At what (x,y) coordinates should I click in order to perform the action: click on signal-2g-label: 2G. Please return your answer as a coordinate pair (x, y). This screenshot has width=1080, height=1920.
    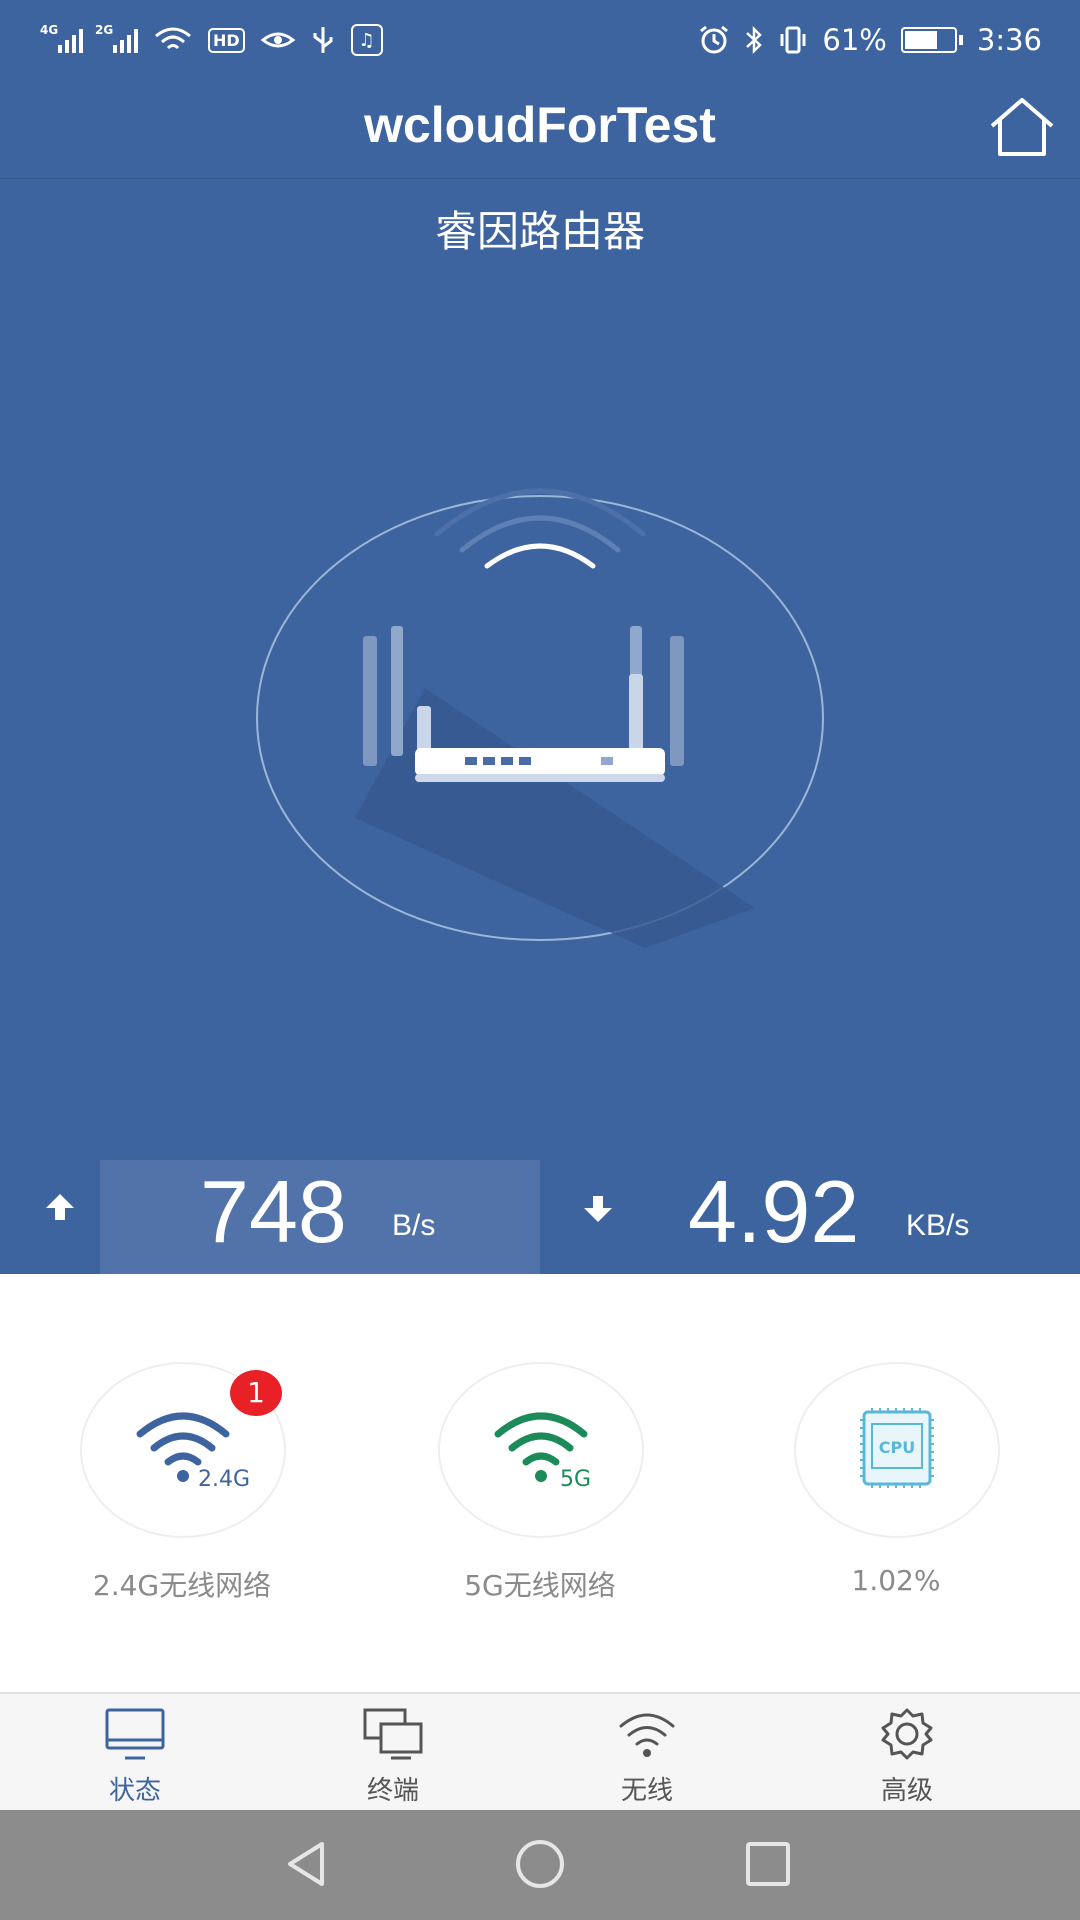
    Looking at the image, I should click on (104, 30).